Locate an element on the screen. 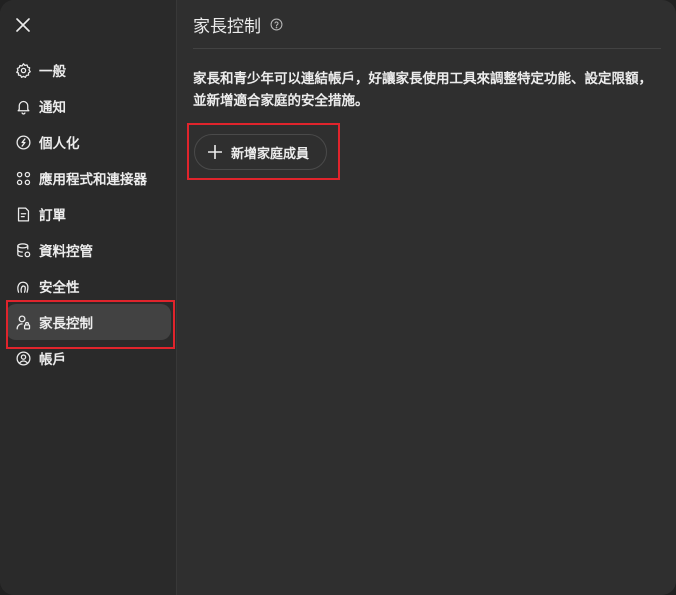  sidebar-item-notifications: 通知 is located at coordinates (88, 106).